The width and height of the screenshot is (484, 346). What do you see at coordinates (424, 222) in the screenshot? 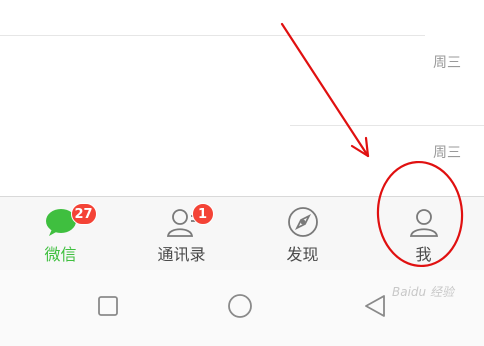
I see `person-icon` at bounding box center [424, 222].